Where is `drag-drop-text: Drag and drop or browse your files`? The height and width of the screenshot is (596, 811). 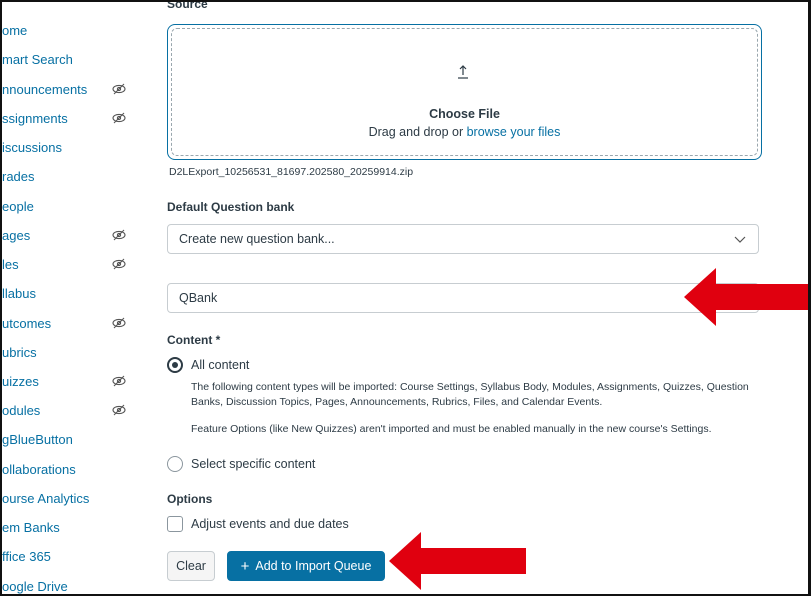
drag-drop-text: Drag and drop or browse your files is located at coordinates (464, 132).